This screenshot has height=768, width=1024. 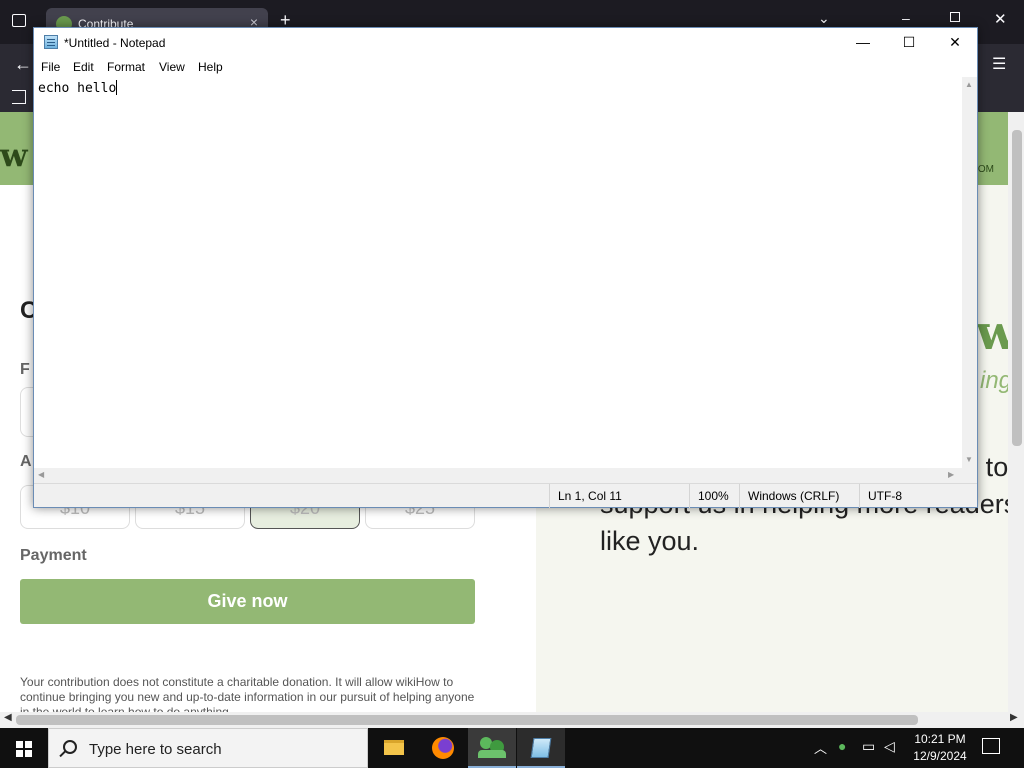 I want to click on notepad-menu-bar: File Edit Format View Help, so click(x=505, y=67).